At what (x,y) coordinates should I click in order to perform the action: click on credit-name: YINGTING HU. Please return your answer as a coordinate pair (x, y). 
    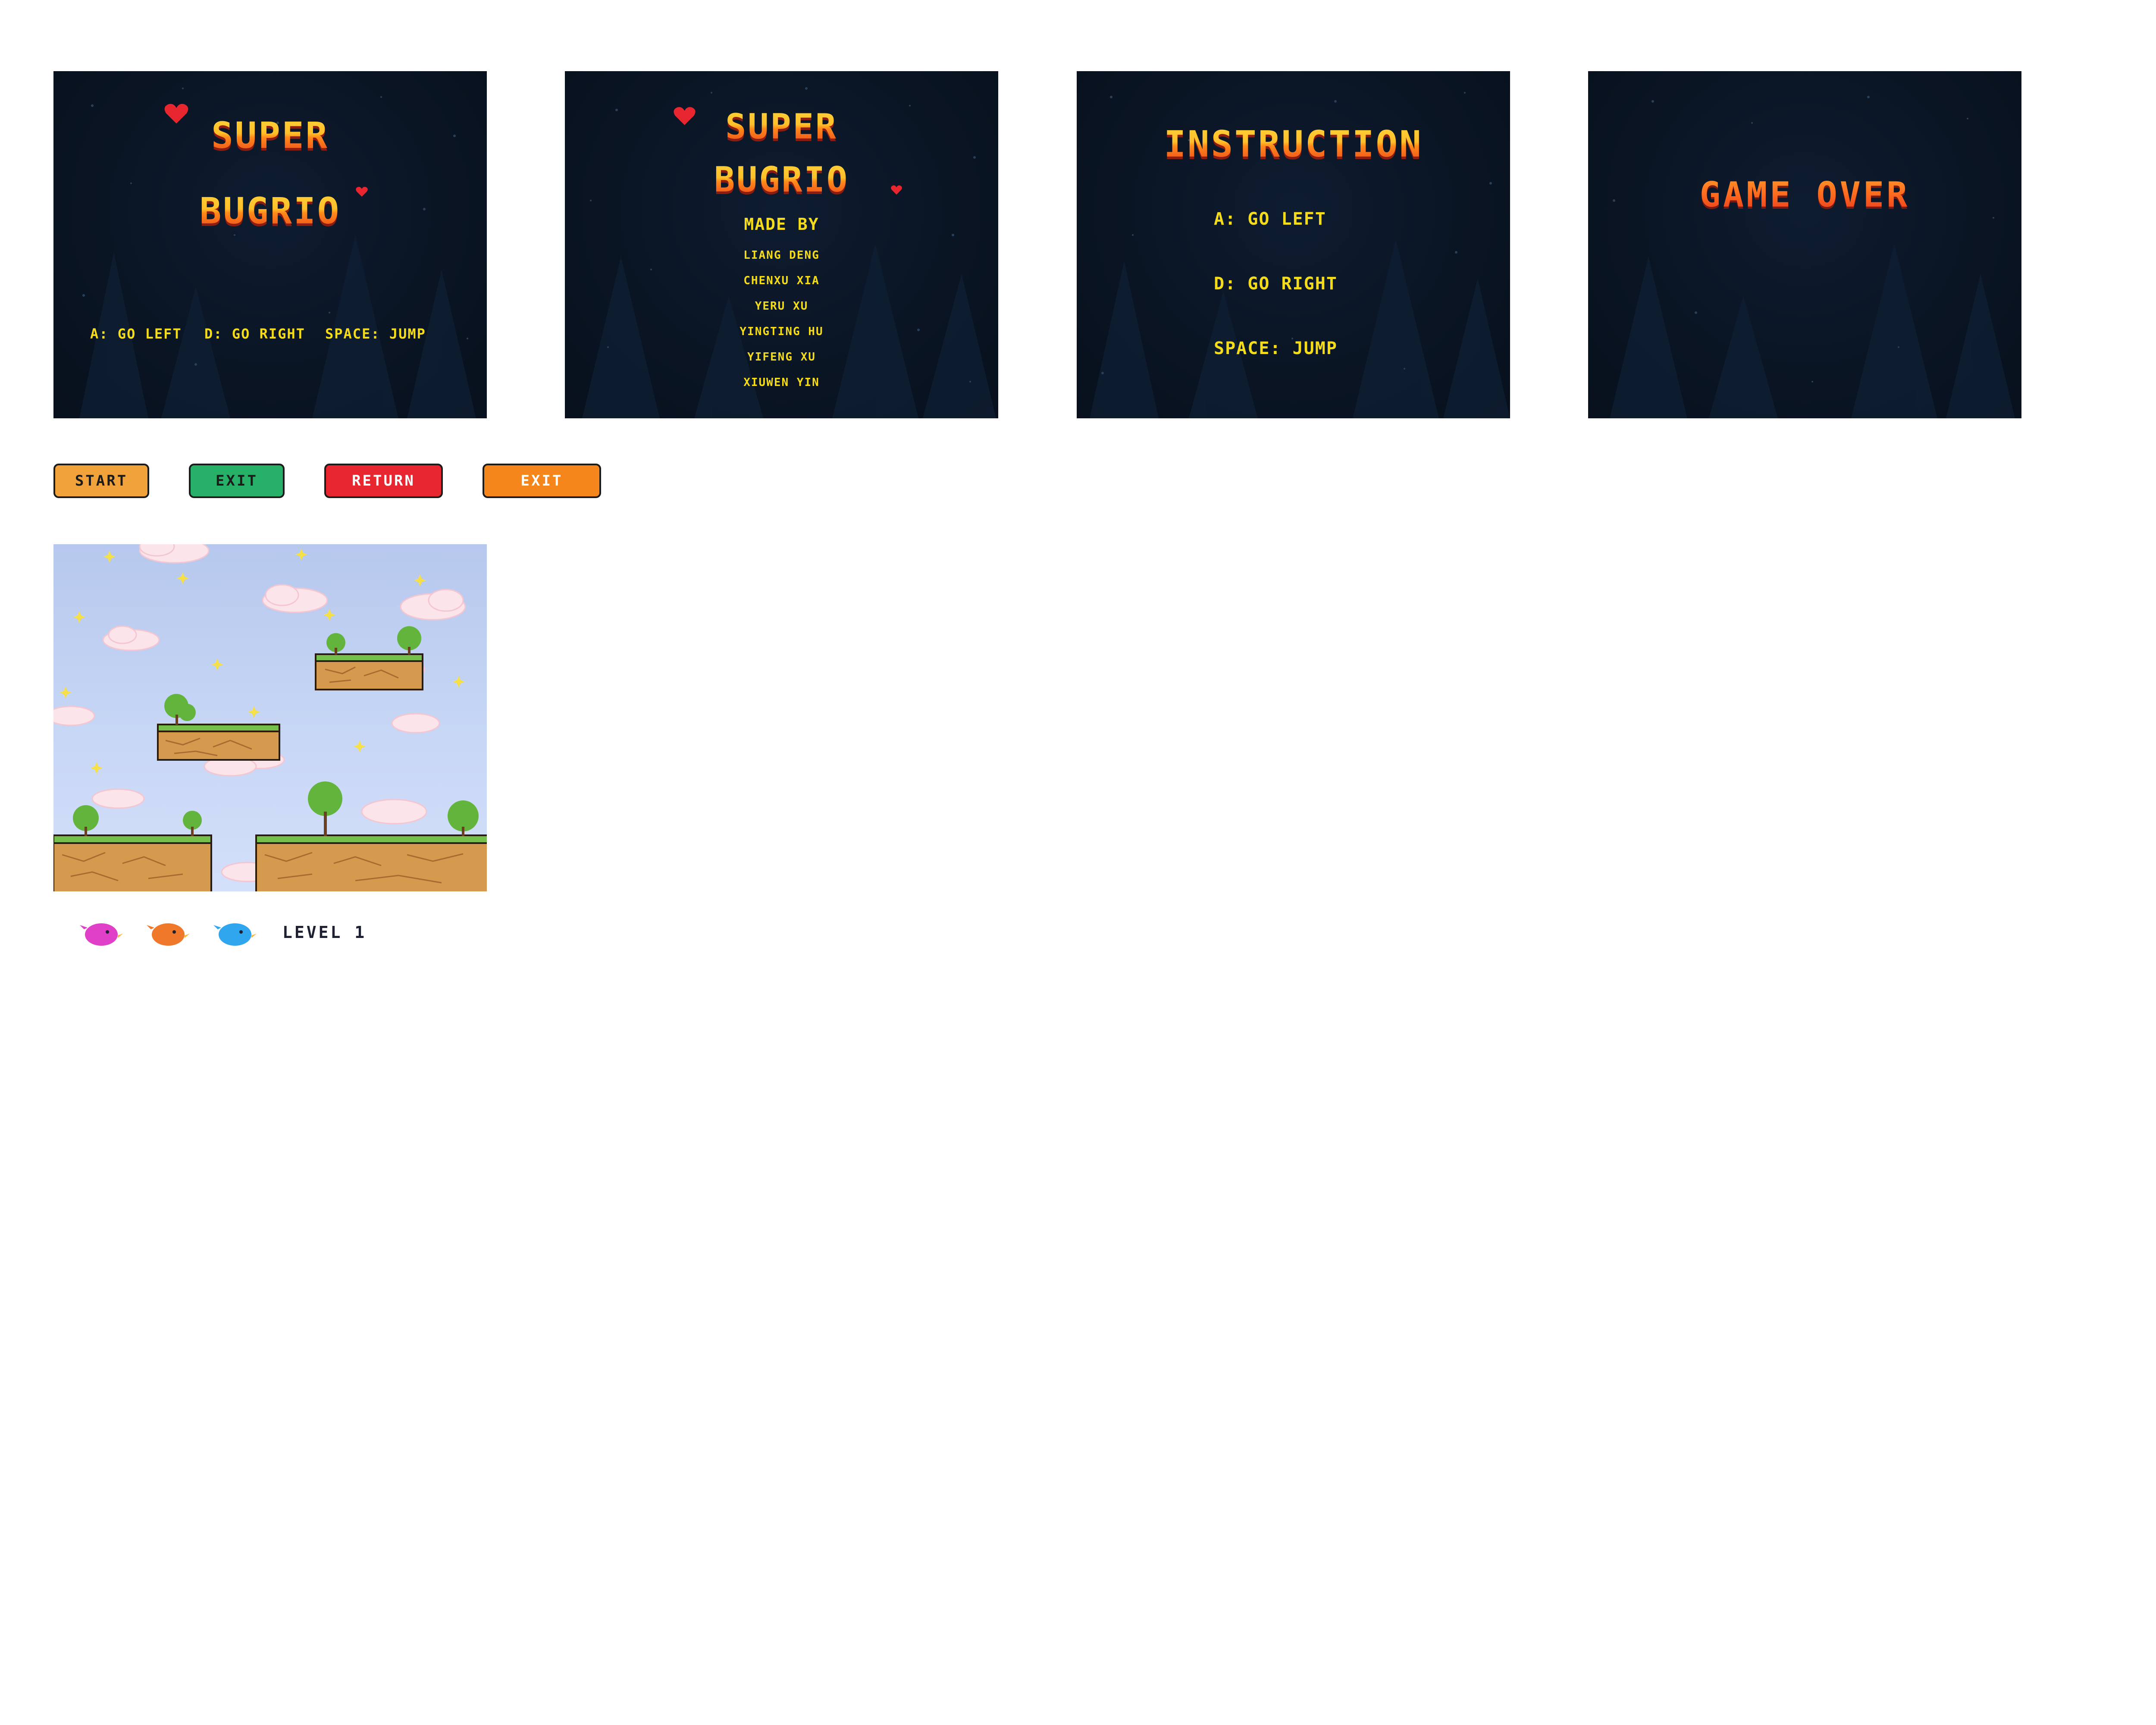
    Looking at the image, I should click on (782, 332).